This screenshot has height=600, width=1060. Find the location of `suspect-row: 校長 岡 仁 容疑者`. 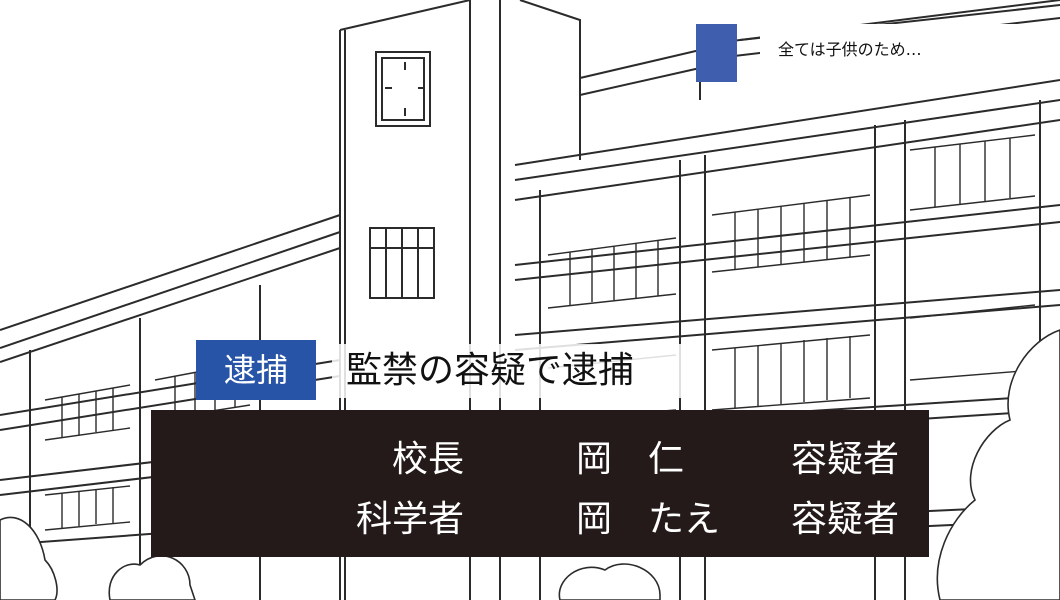

suspect-row: 校長 岡 仁 容疑者 is located at coordinates (540, 460).